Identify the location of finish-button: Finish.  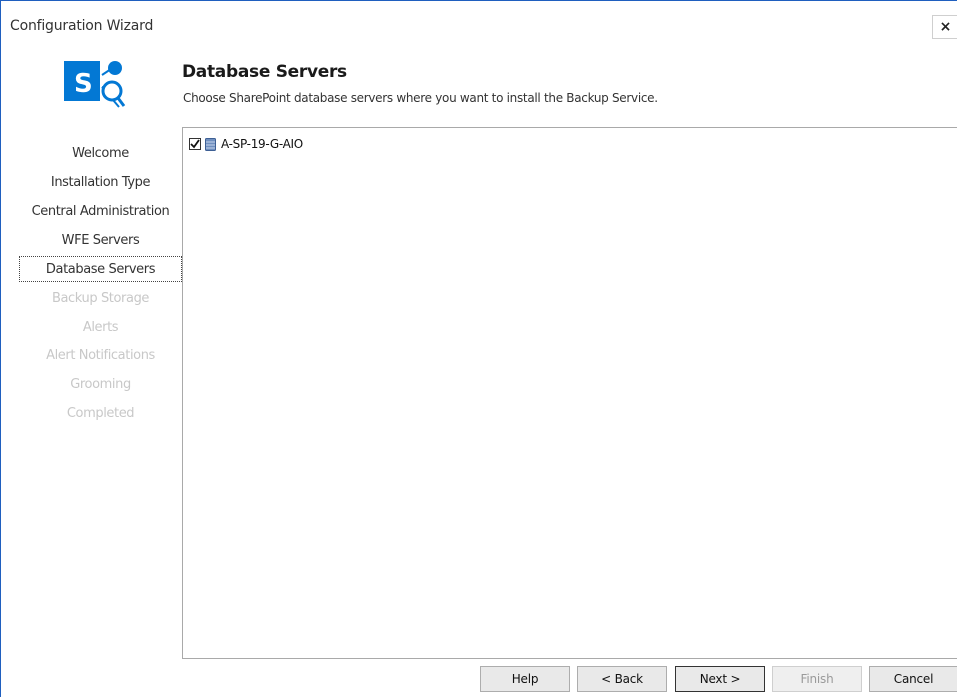
(817, 679).